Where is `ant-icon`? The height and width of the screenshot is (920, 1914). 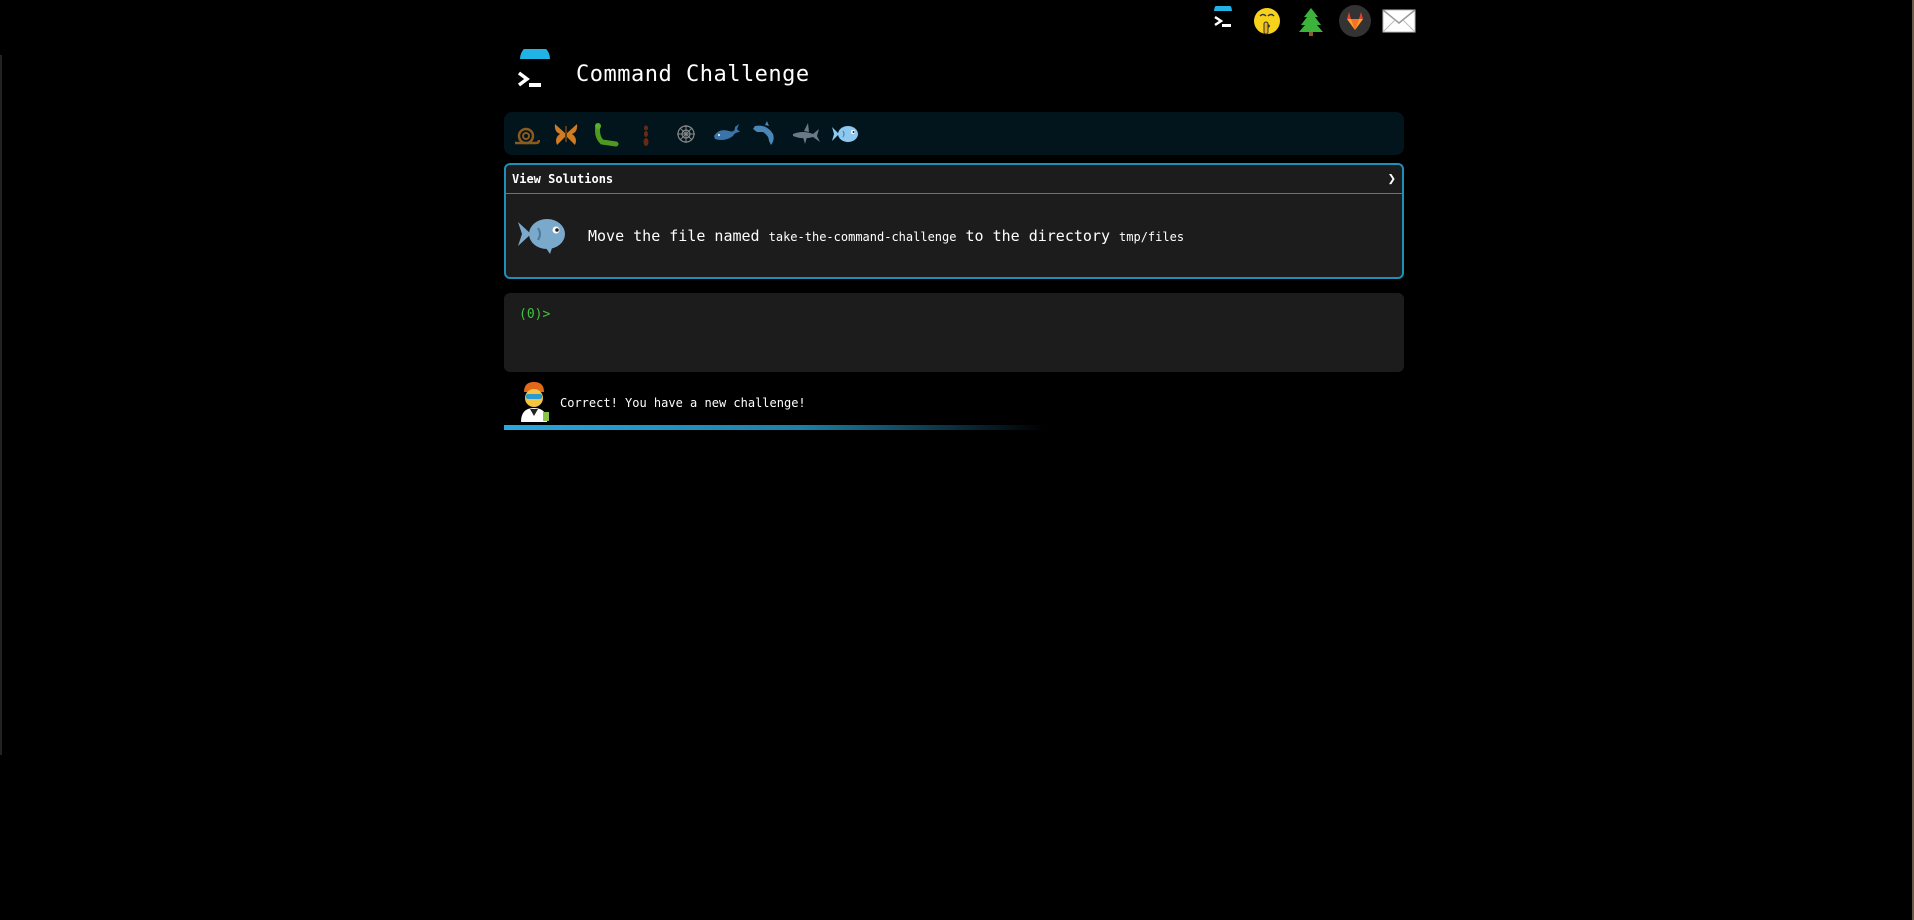
ant-icon is located at coordinates (646, 134).